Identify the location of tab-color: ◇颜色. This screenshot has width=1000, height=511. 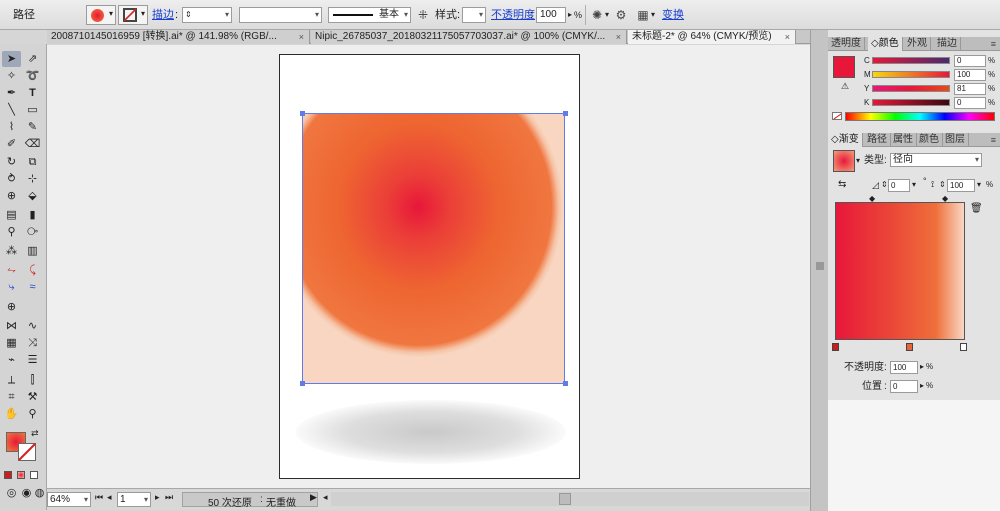
(885, 44).